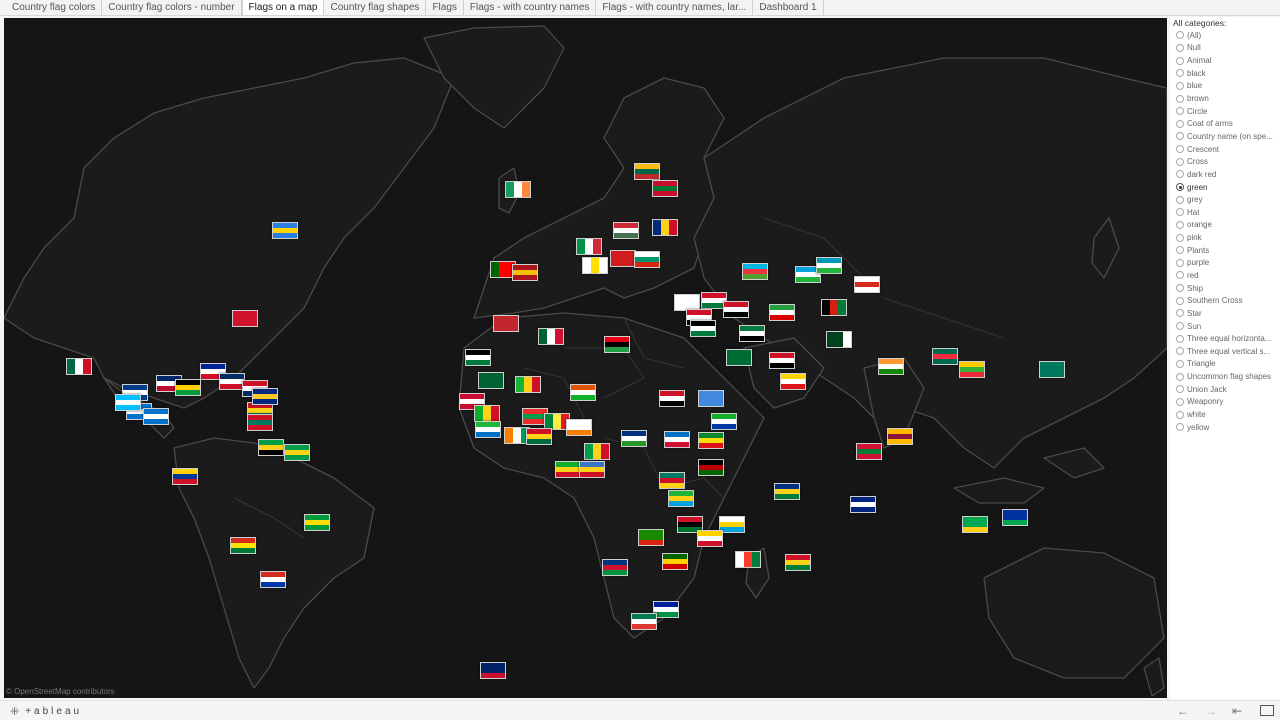 The image size is (1280, 720). What do you see at coordinates (1225, 212) in the screenshot?
I see `filter-option: Hat` at bounding box center [1225, 212].